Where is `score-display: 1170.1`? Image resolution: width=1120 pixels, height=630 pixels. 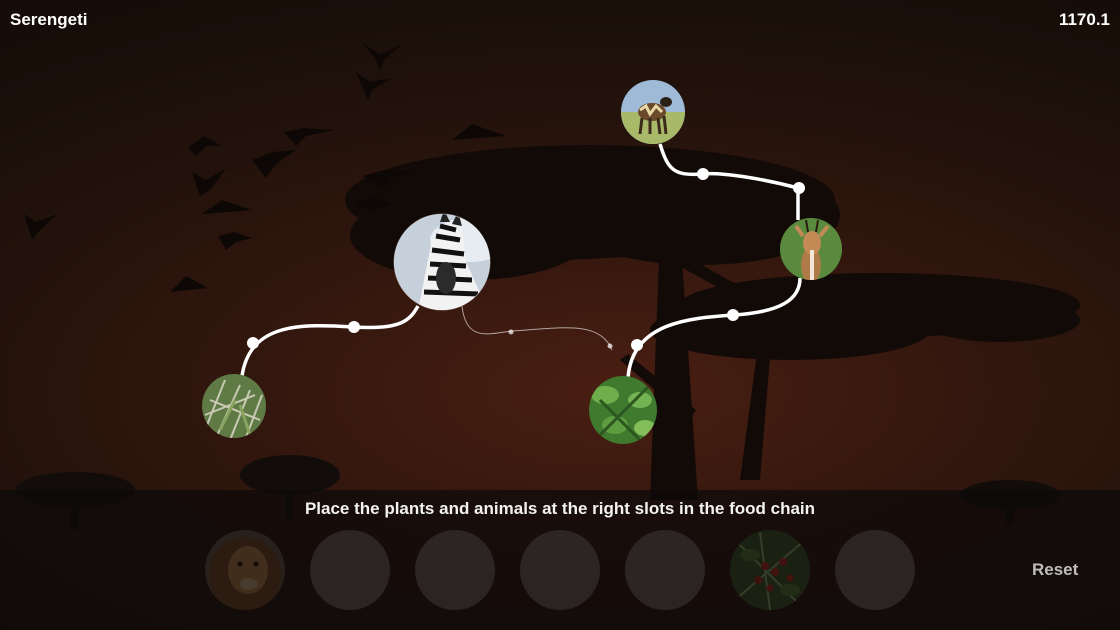 score-display: 1170.1 is located at coordinates (1084, 19).